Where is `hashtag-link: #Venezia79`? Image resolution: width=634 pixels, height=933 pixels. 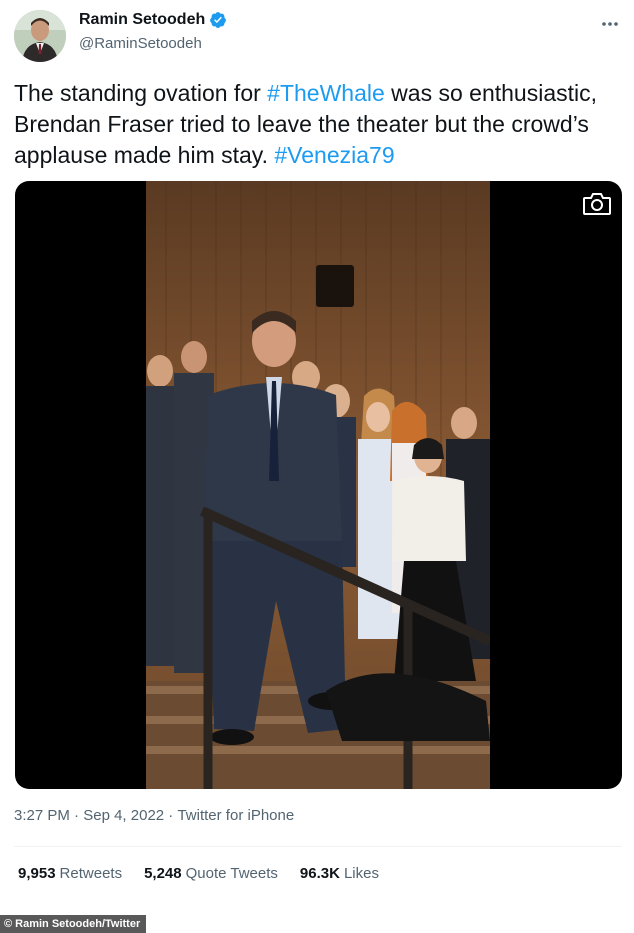 hashtag-link: #Venezia79 is located at coordinates (334, 155).